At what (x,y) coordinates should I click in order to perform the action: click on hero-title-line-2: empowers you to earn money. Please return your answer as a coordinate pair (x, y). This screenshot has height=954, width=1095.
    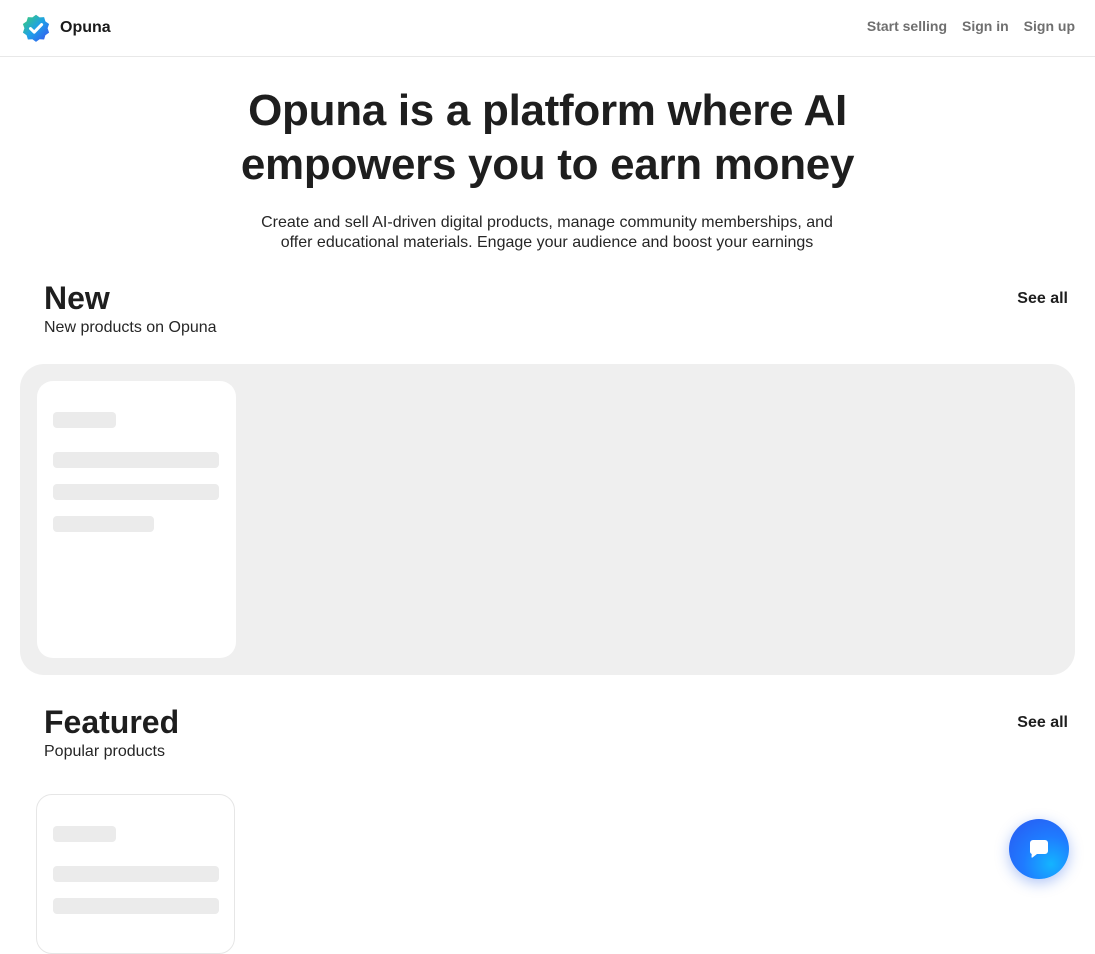
    Looking at the image, I should click on (547, 164).